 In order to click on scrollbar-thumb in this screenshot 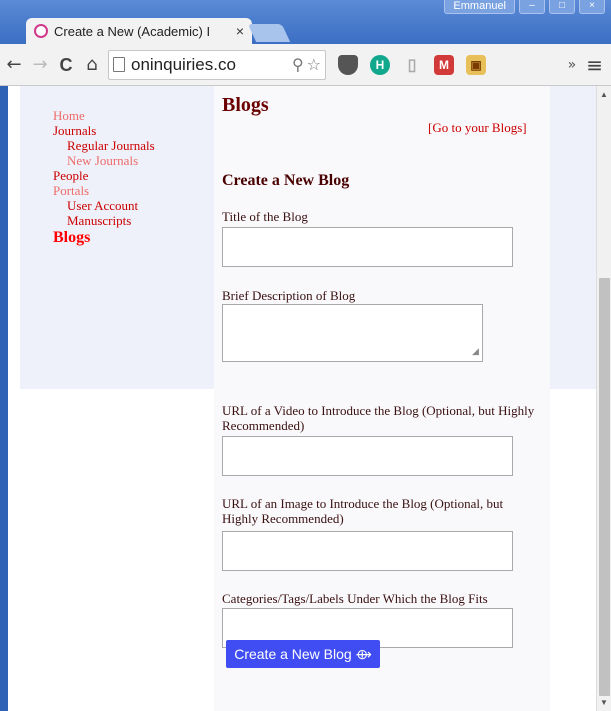, I will do `click(604, 487)`.